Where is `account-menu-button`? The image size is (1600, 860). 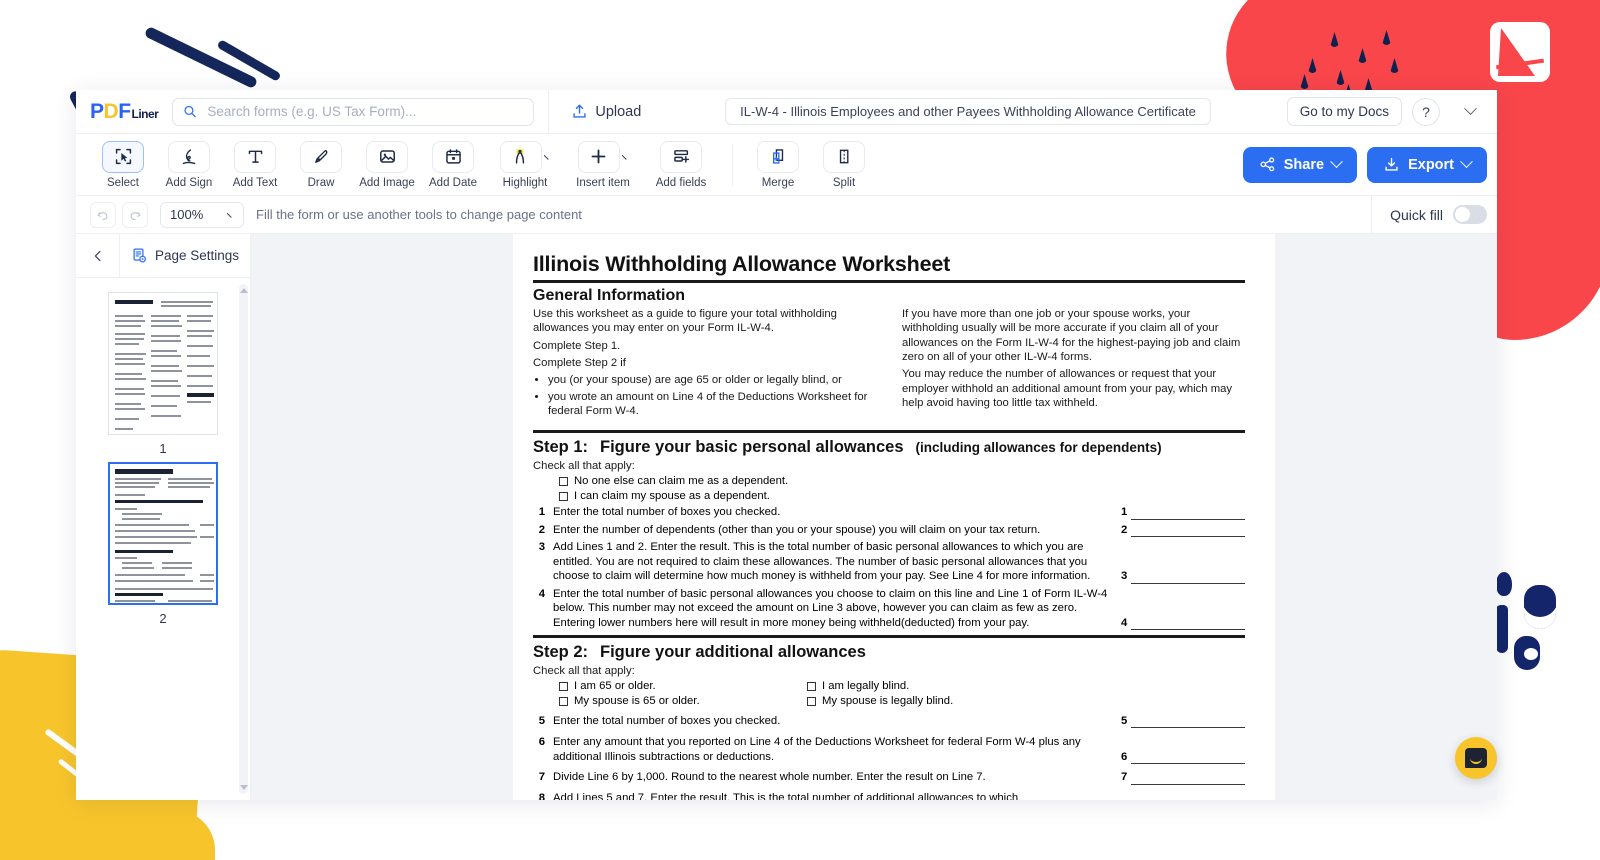
account-menu-button is located at coordinates (1470, 111).